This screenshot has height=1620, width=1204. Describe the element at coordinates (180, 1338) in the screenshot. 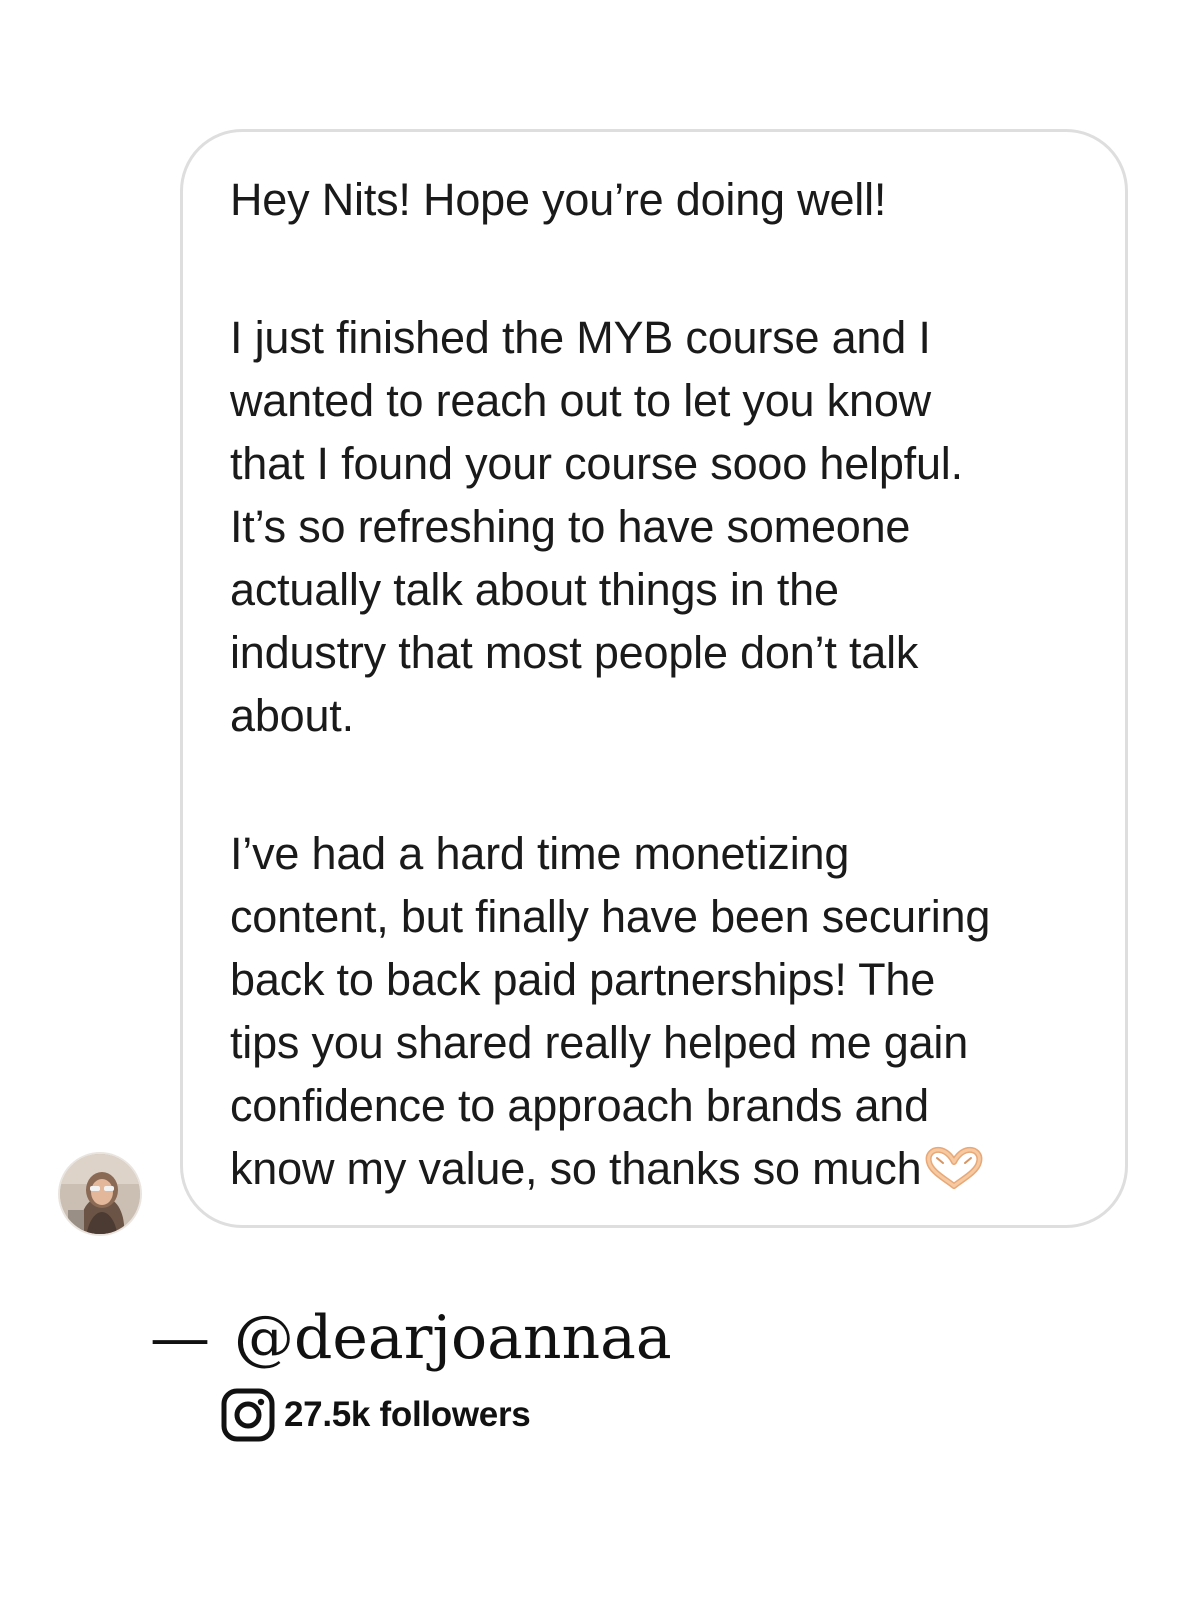

I see `attribution-dash: —` at that location.